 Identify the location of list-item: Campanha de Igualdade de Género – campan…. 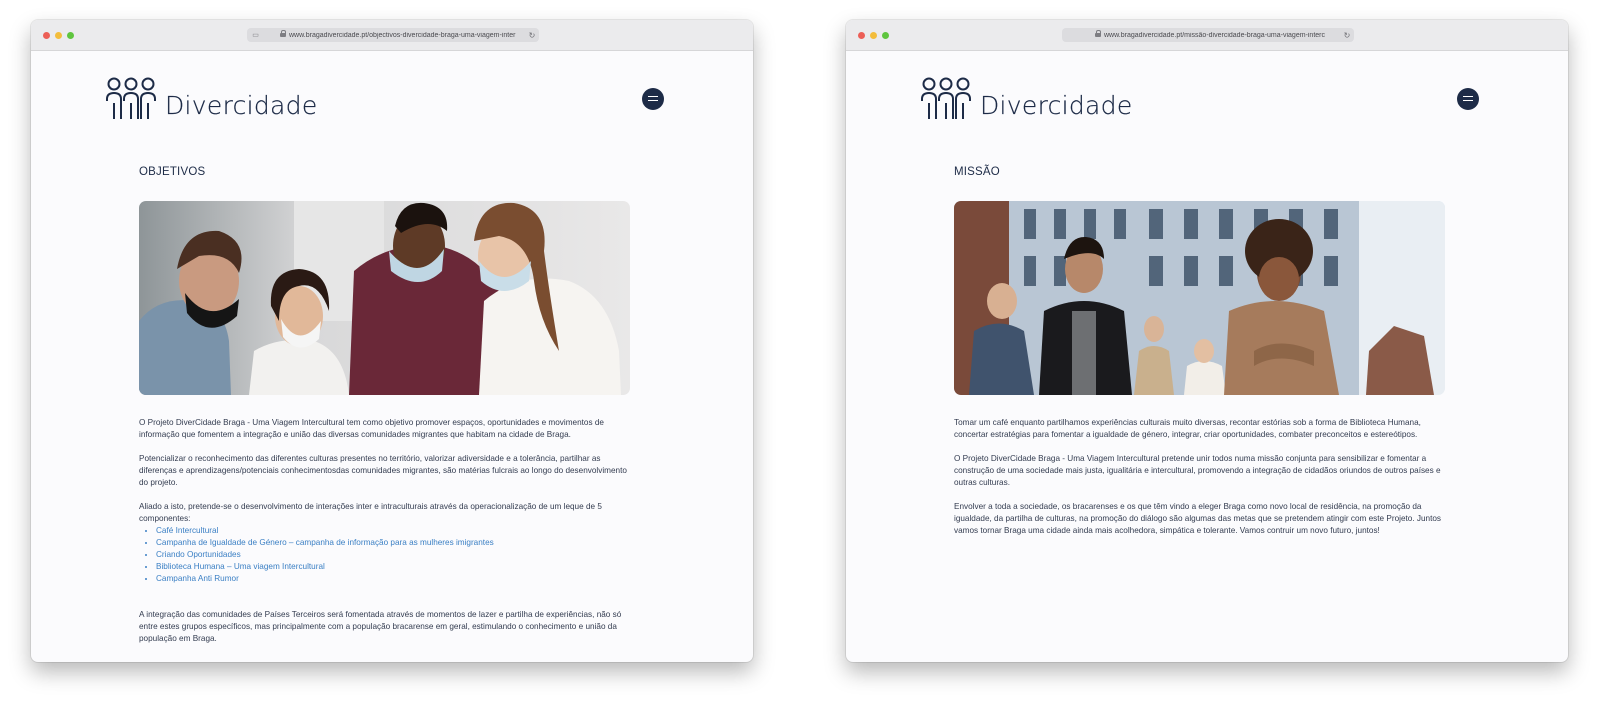
(391, 543).